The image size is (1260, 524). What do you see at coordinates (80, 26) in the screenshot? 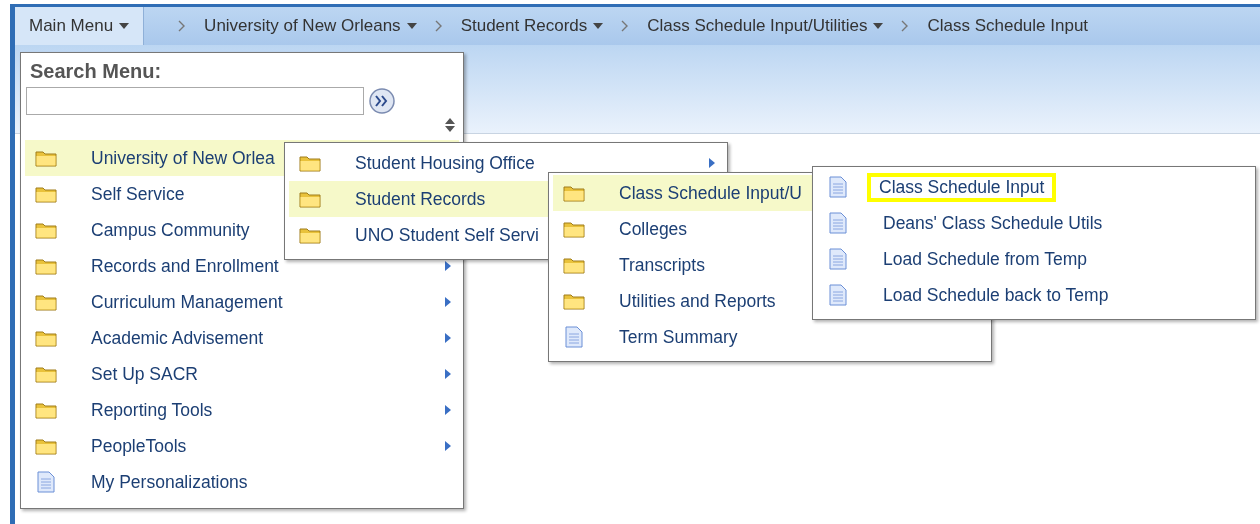
I see `breadcrumb-link: Main Menu` at bounding box center [80, 26].